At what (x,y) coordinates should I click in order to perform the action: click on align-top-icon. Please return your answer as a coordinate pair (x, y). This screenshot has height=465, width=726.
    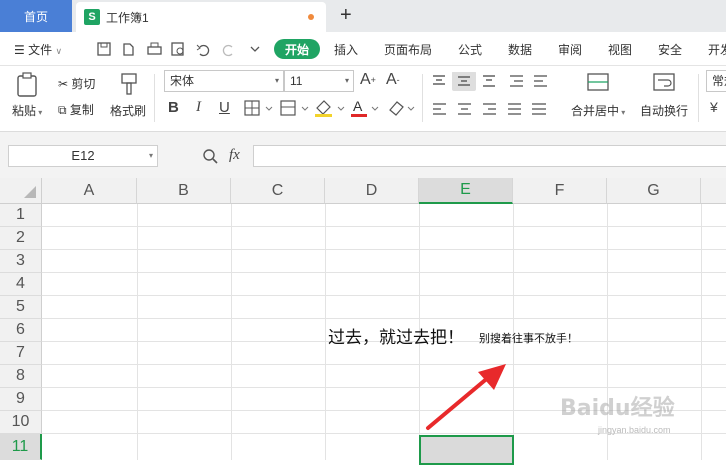
    Looking at the image, I should click on (439, 80).